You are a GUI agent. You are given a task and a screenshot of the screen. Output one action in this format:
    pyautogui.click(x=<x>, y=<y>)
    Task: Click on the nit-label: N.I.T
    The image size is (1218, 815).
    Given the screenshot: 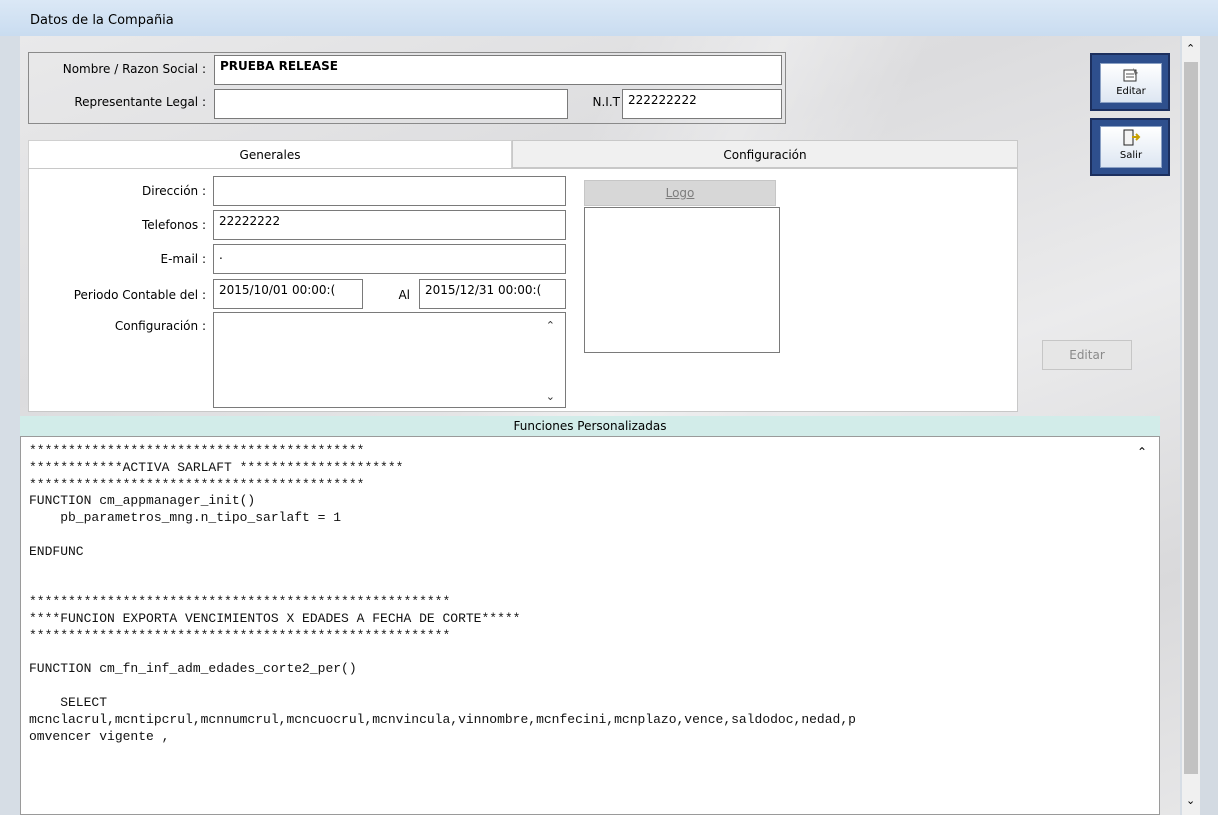 What is the action you would take?
    pyautogui.click(x=606, y=102)
    